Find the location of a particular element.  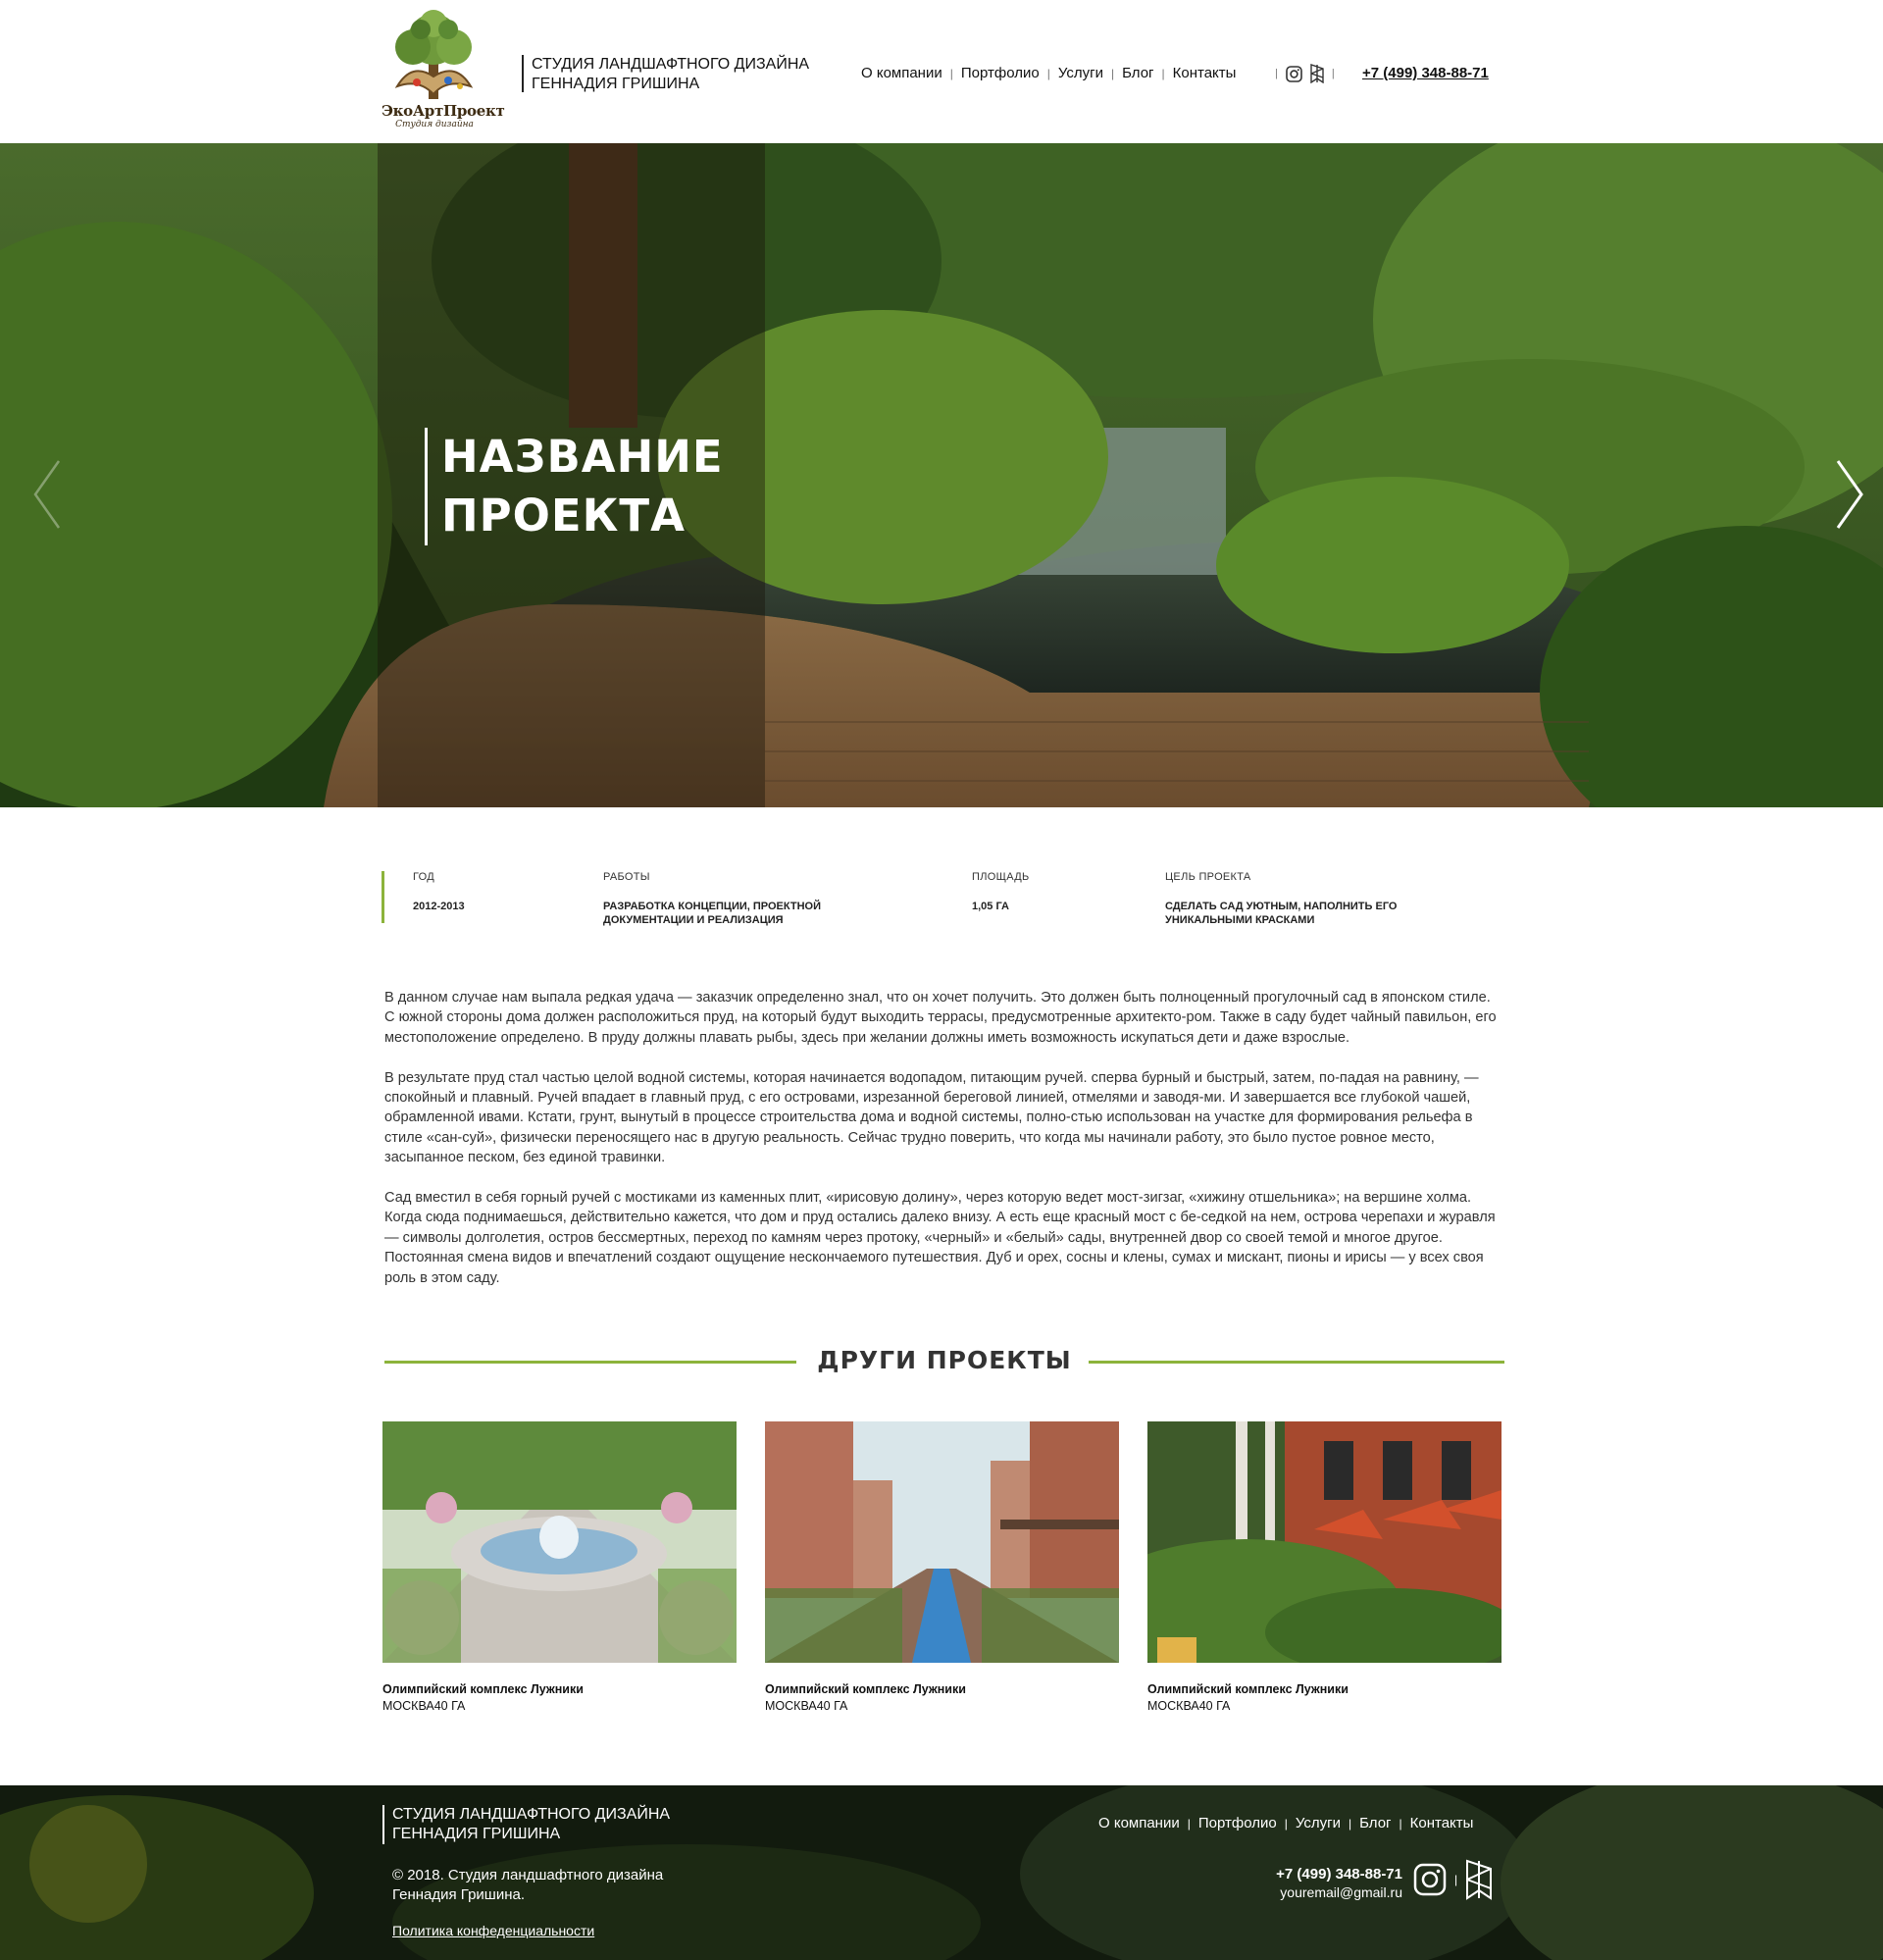

footer-nav-portfolio: Портфолио is located at coordinates (1237, 1823).